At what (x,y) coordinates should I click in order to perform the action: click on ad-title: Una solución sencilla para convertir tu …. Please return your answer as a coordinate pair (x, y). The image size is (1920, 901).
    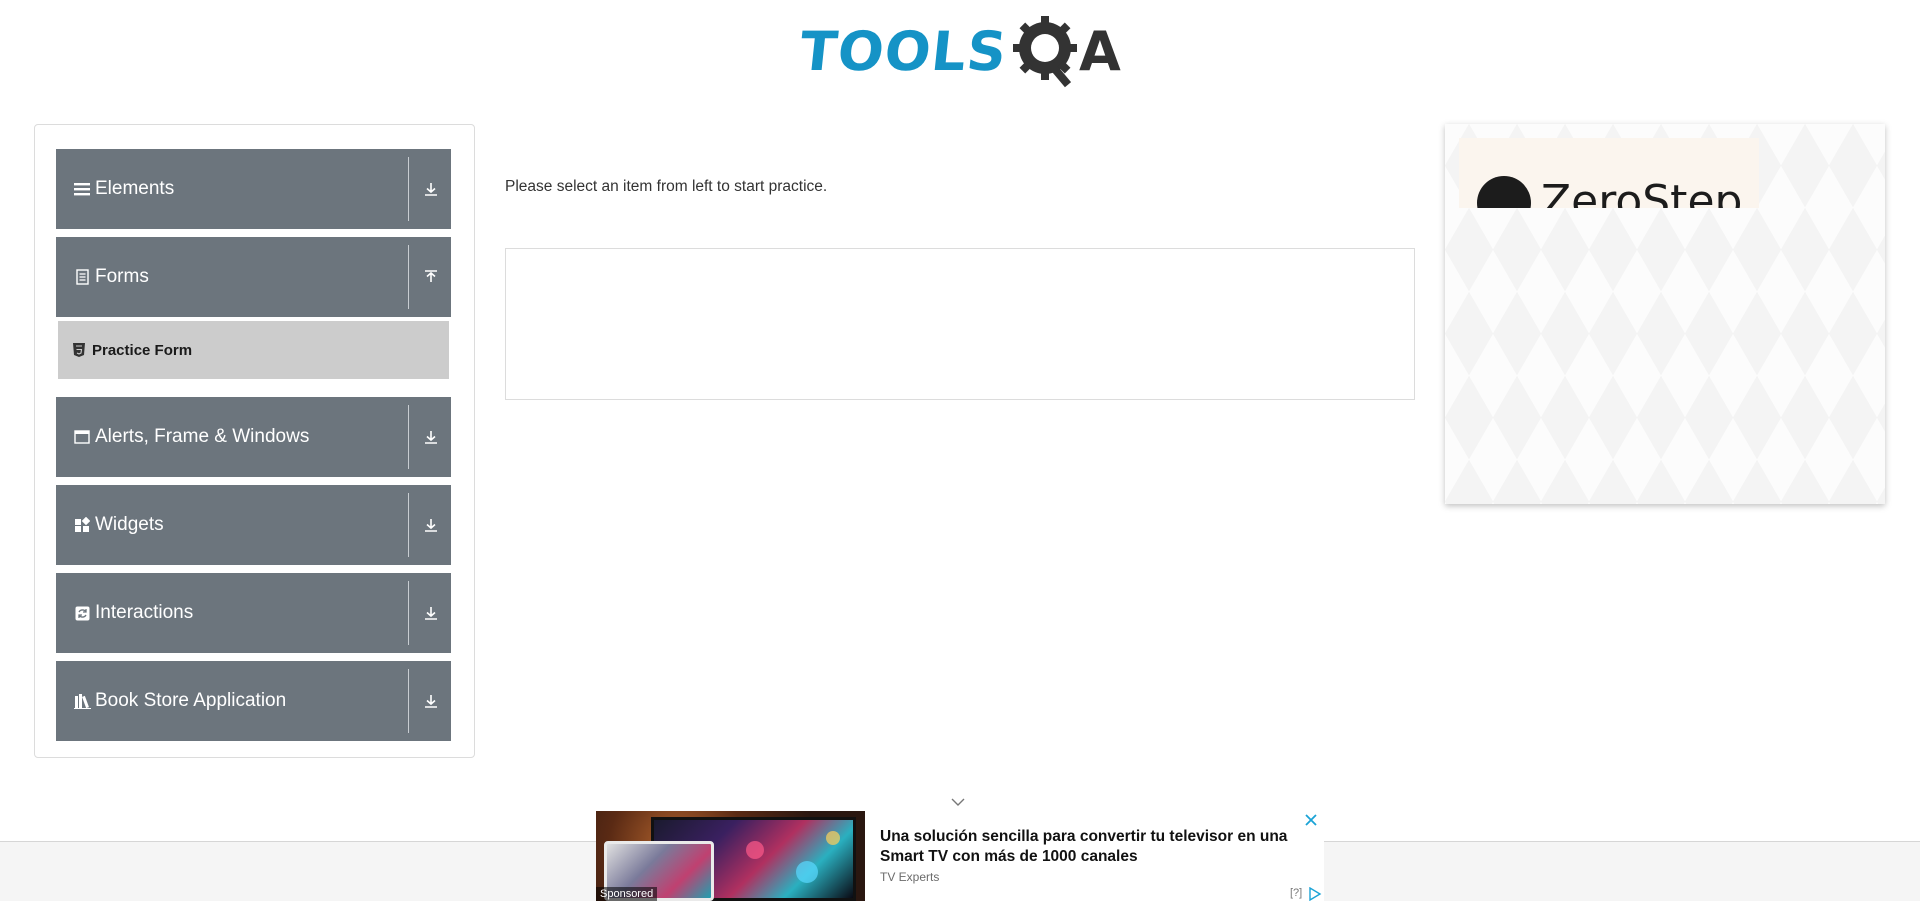
    Looking at the image, I should click on (1090, 847).